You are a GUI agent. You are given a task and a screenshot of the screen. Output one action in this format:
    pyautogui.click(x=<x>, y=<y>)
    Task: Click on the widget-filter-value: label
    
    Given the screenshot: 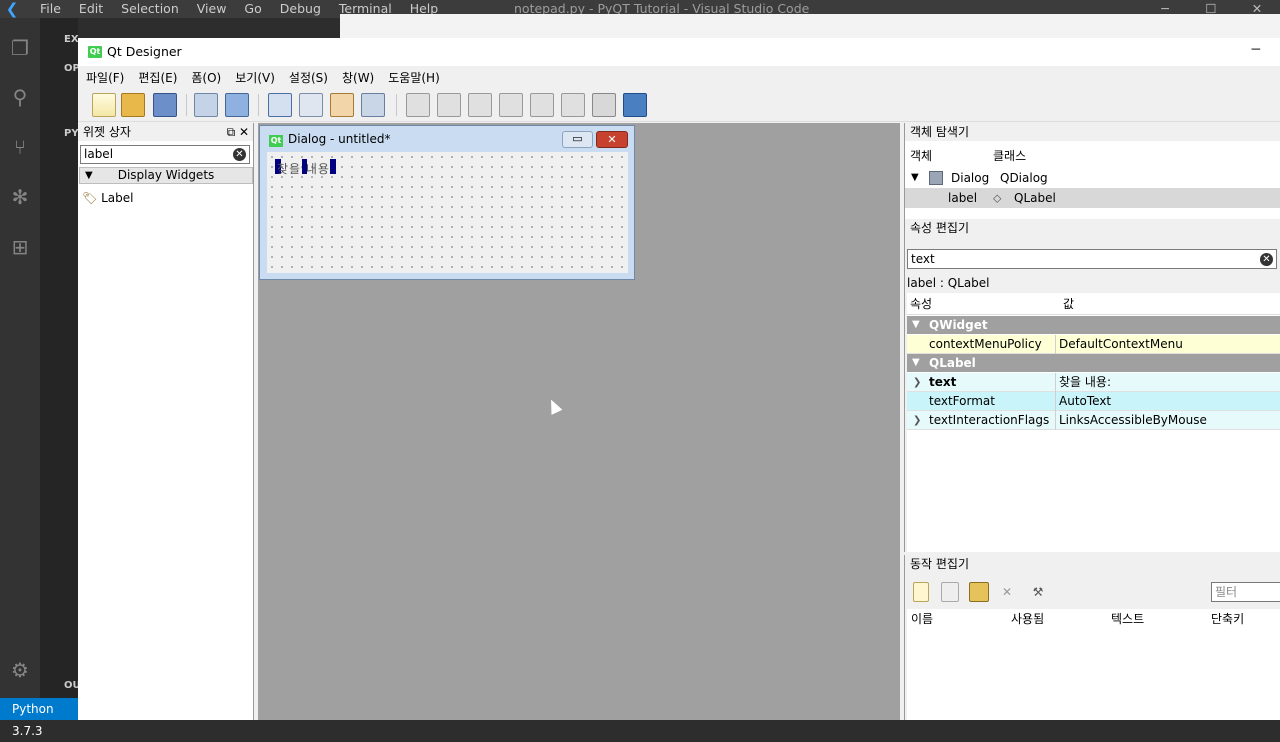 What is the action you would take?
    pyautogui.click(x=99, y=154)
    